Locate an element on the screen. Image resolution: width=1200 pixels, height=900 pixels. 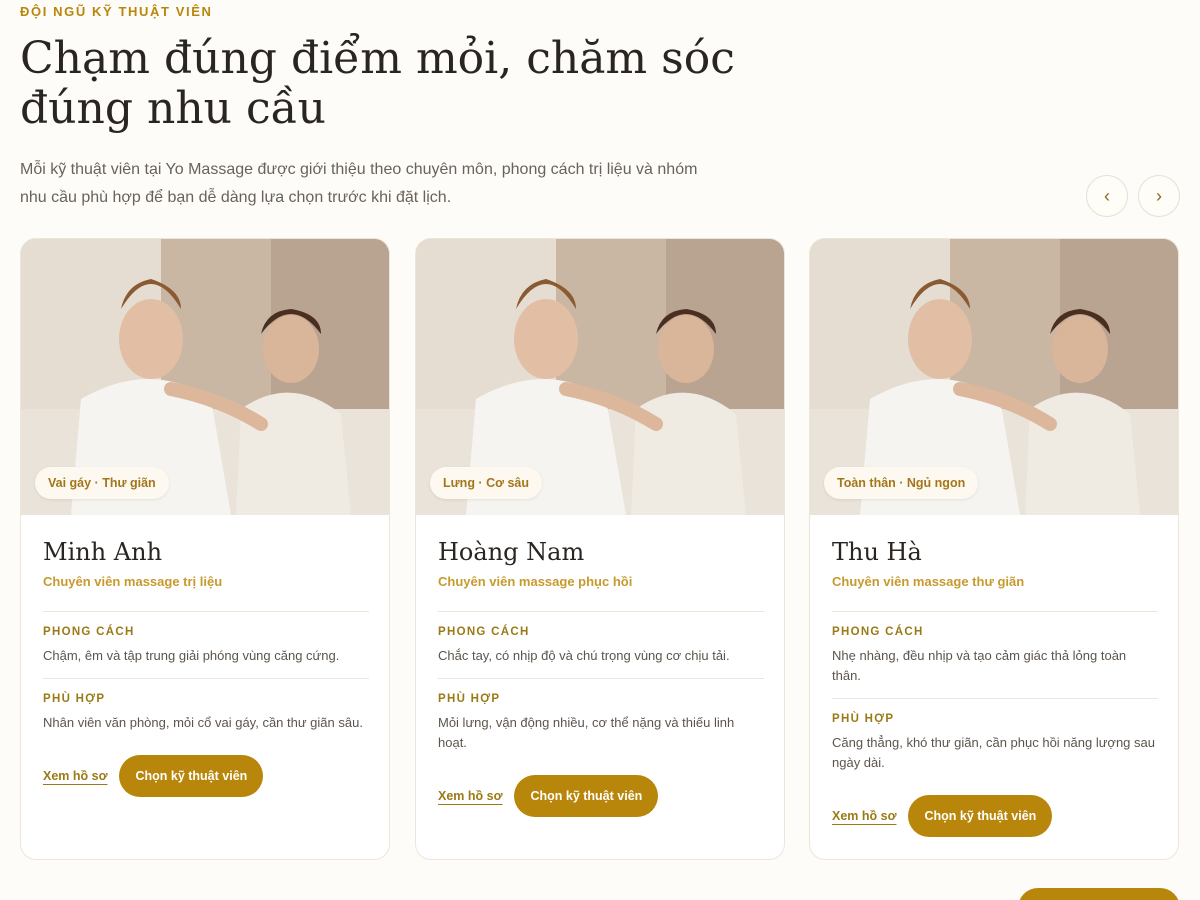
carousel-next-button: › is located at coordinates (1159, 196).